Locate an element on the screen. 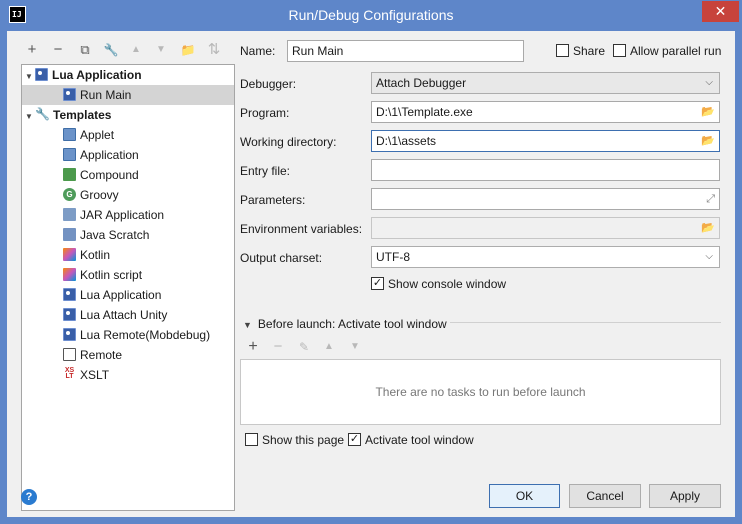  copy-icon: ⧉ is located at coordinates (85, 50).